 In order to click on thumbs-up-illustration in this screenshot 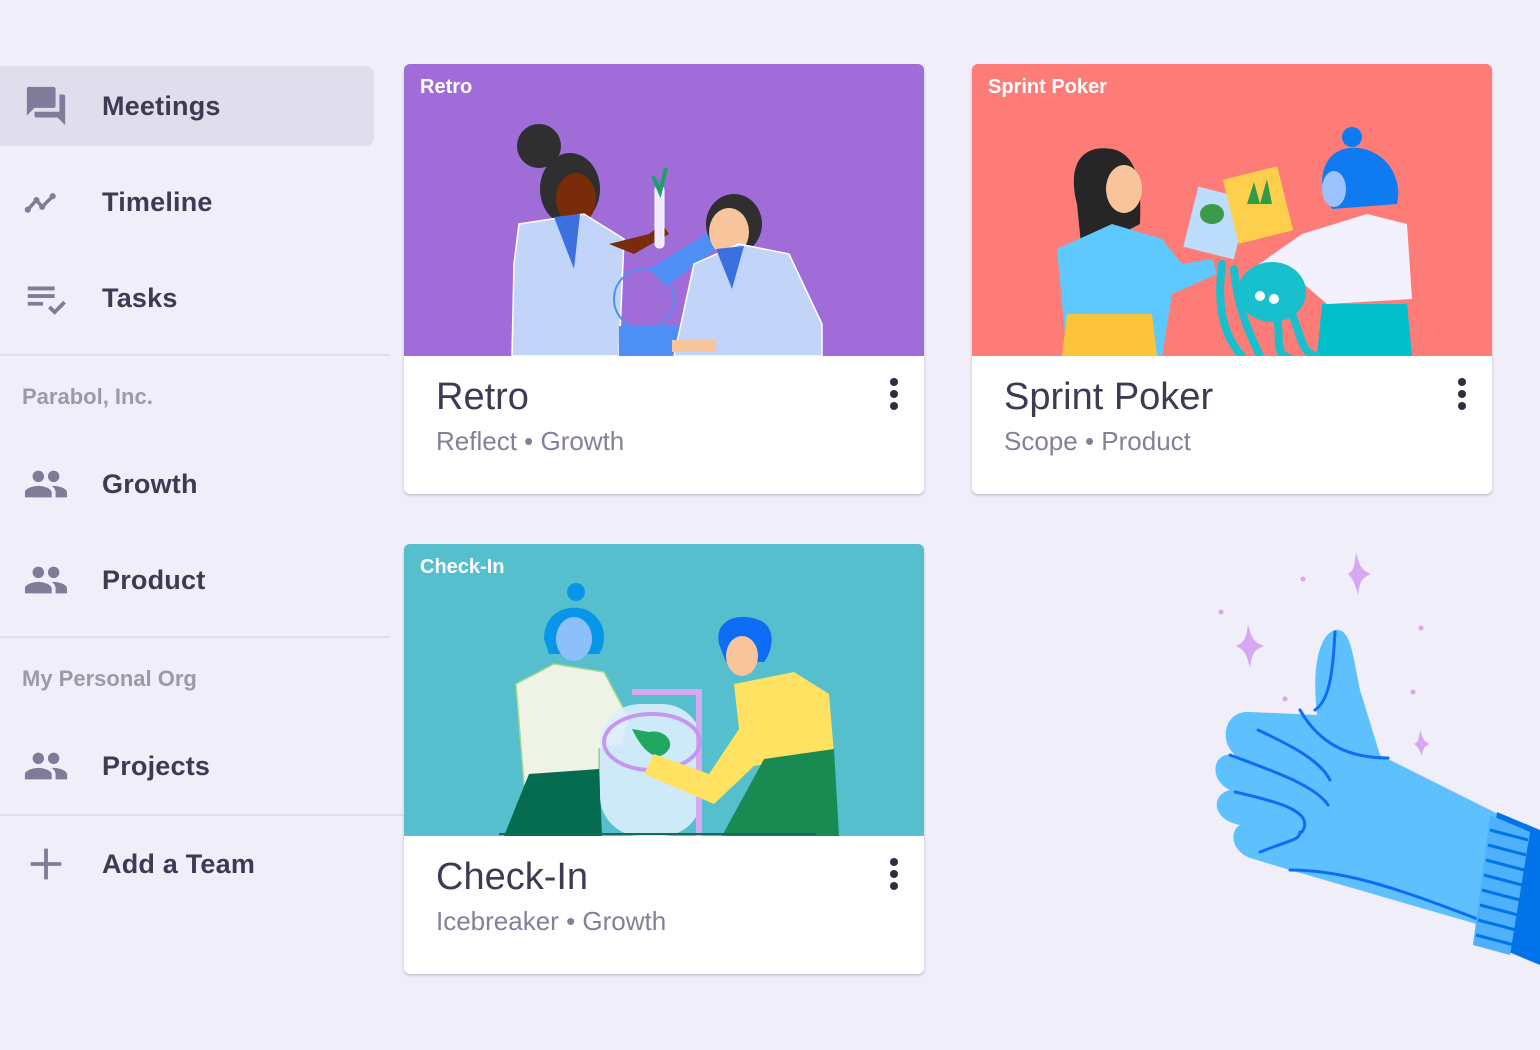, I will do `click(1377, 758)`.